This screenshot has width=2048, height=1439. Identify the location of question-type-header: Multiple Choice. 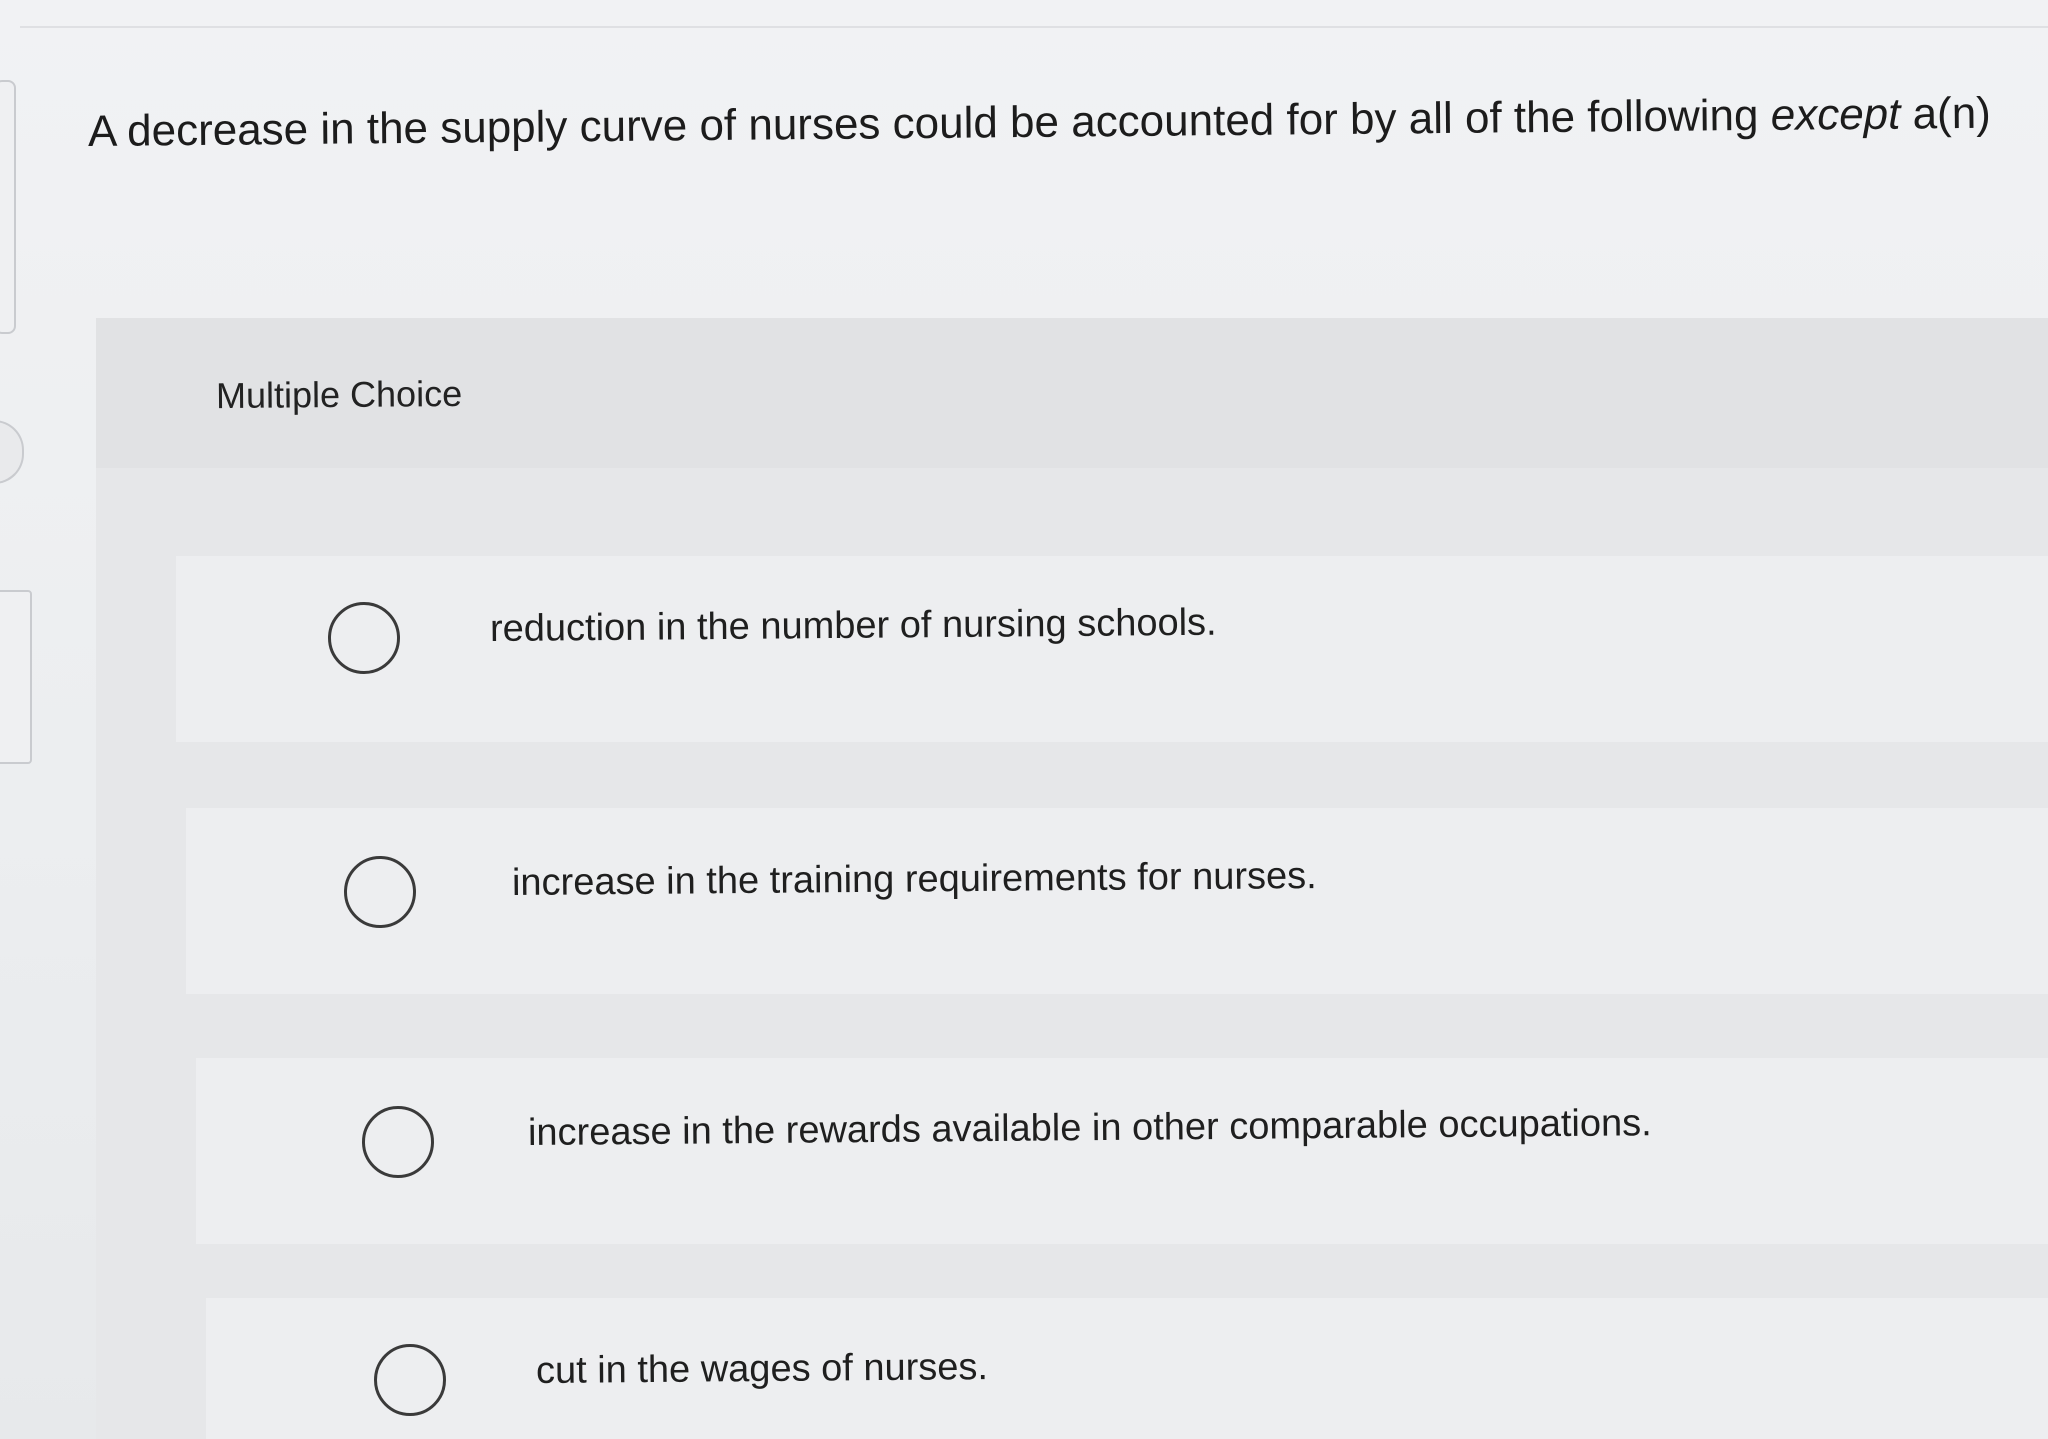
(1072, 393).